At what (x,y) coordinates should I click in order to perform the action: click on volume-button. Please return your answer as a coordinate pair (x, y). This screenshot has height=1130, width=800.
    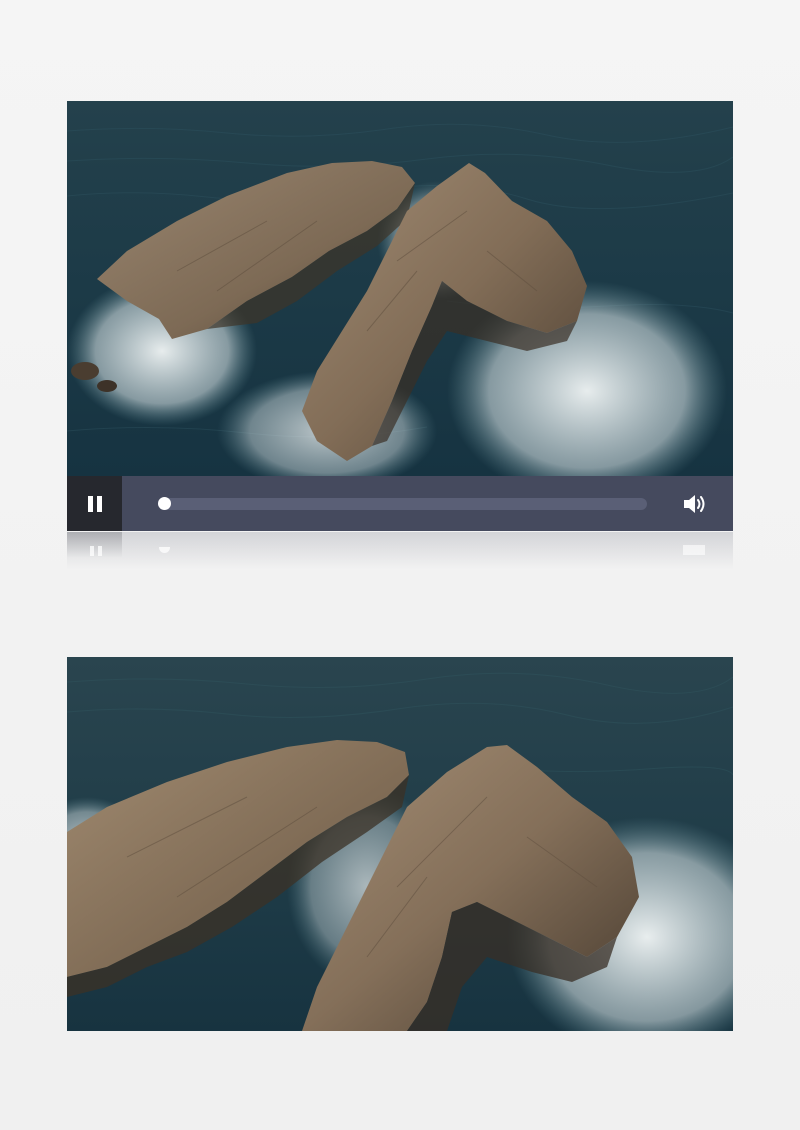
    Looking at the image, I should click on (695, 504).